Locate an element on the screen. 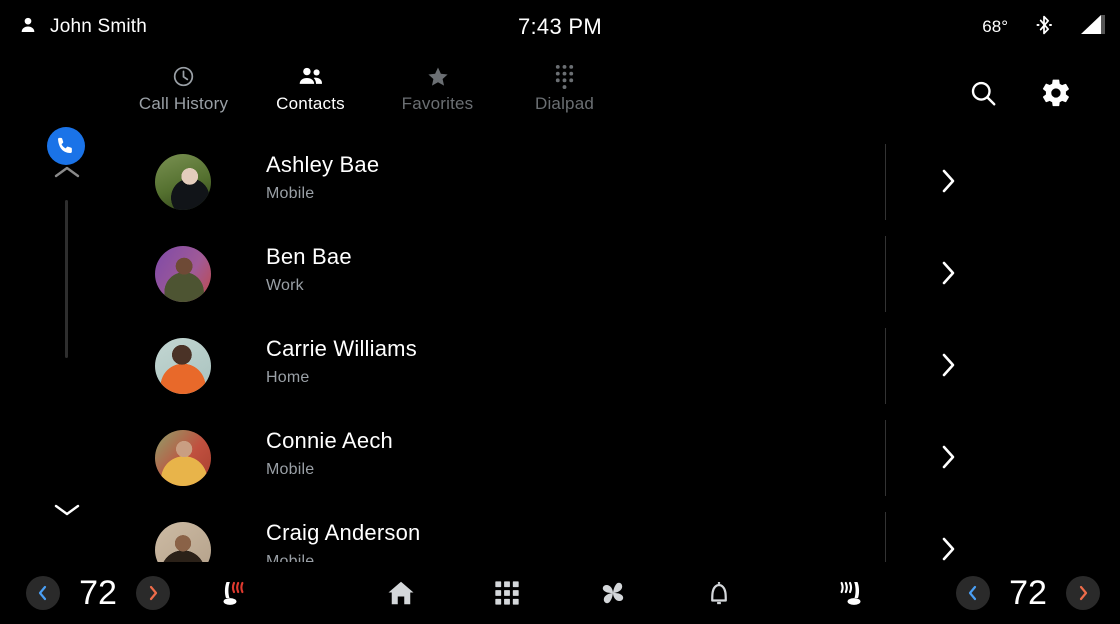  list-item-text: Connie Aech Mobile is located at coordinates (329, 454).